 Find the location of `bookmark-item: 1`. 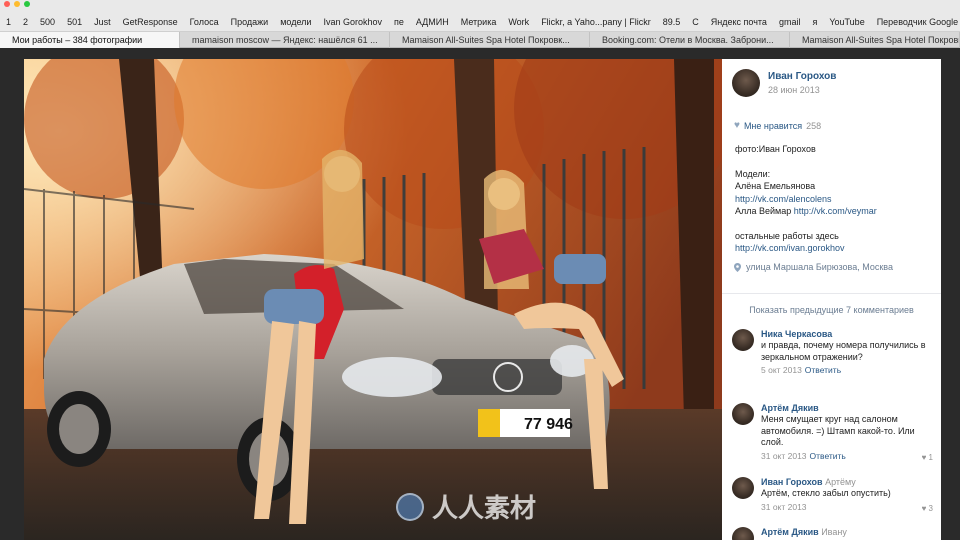

bookmark-item: 1 is located at coordinates (8, 22).